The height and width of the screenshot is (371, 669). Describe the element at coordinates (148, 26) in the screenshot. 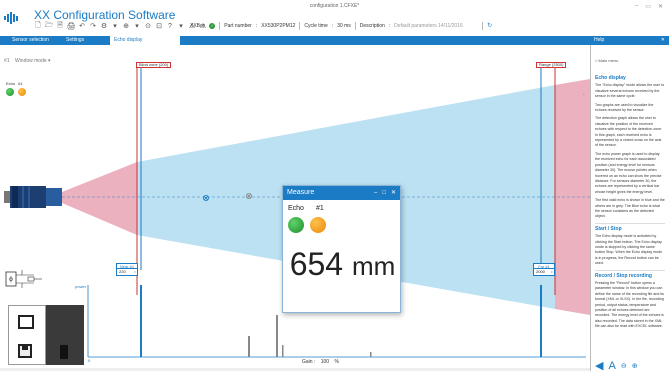

I see `target-icon: ⊙` at that location.